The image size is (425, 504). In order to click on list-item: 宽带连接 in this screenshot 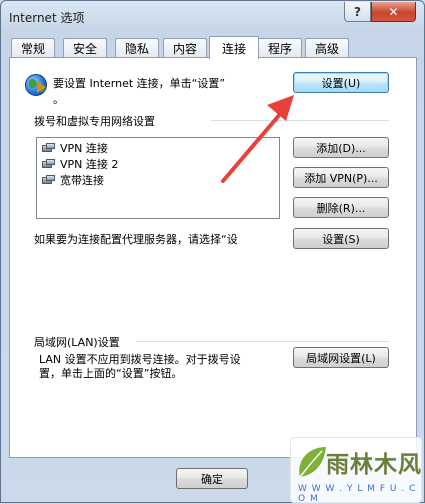, I will do `click(72, 180)`.